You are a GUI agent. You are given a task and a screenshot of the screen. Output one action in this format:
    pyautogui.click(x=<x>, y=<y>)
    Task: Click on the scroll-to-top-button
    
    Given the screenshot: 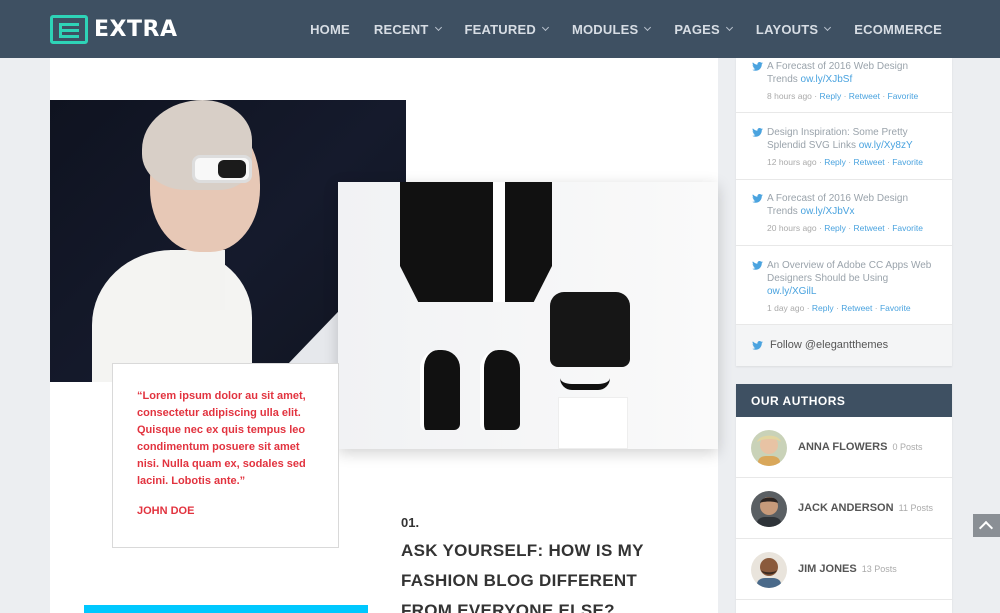 What is the action you would take?
    pyautogui.click(x=986, y=525)
    